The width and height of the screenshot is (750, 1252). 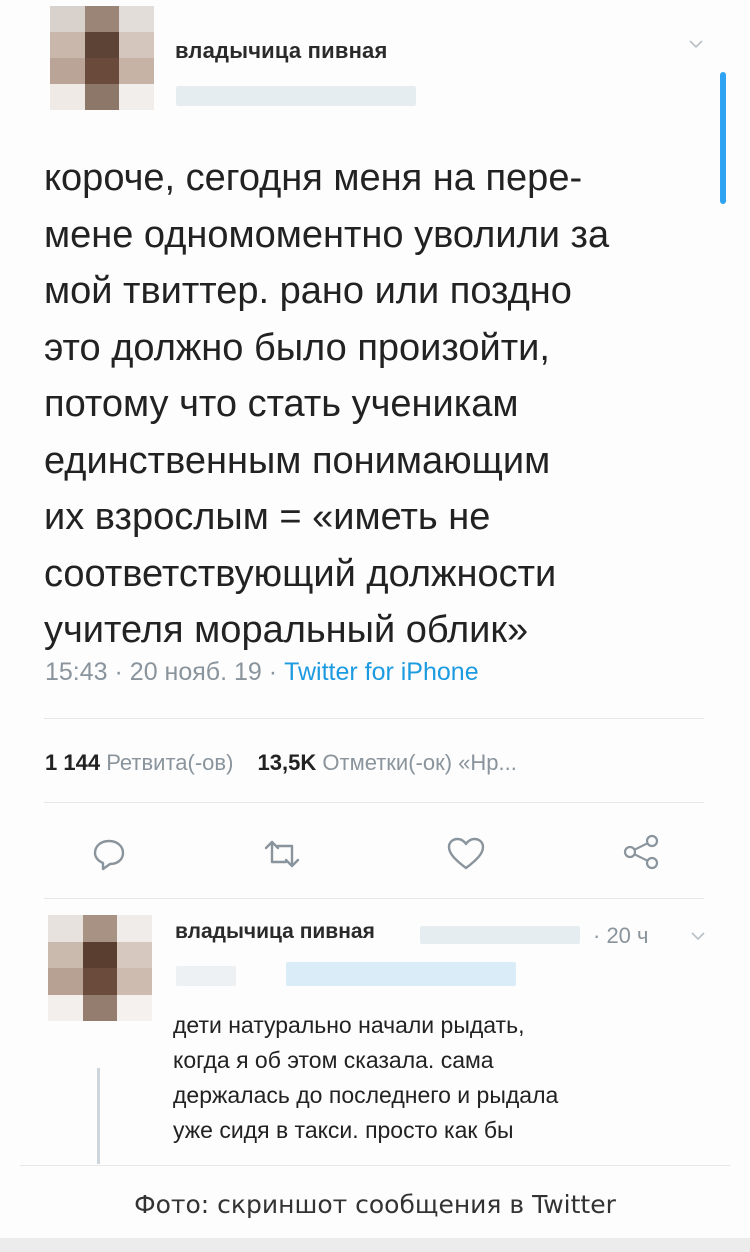 I want to click on tweet-text-line: единственным понимающим, so click(x=297, y=460).